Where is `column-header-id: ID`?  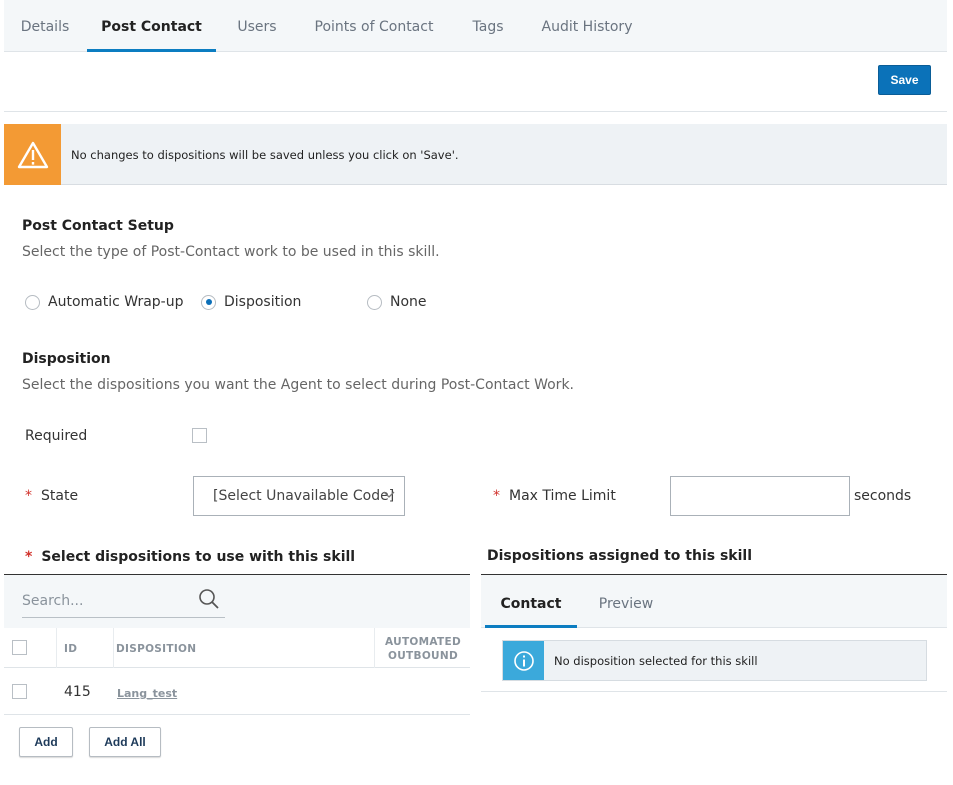
column-header-id: ID is located at coordinates (70, 649).